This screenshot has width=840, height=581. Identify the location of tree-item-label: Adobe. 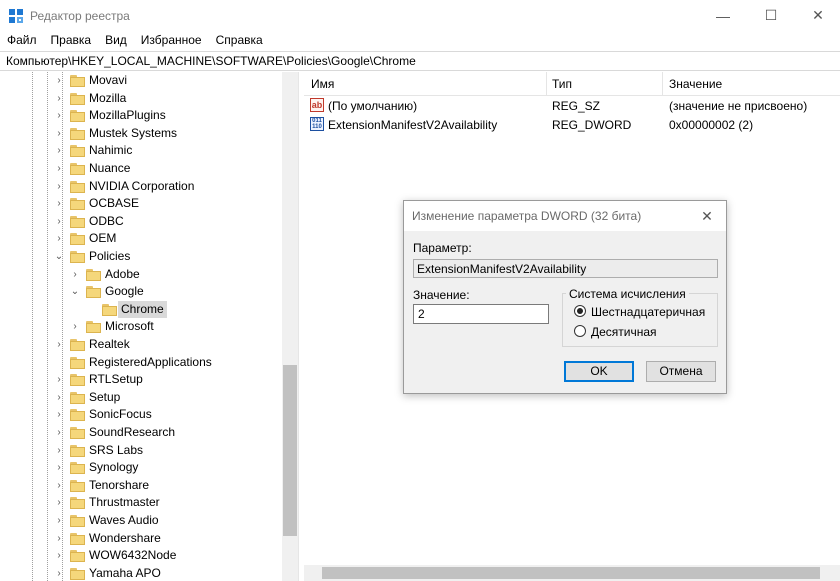
(122, 274).